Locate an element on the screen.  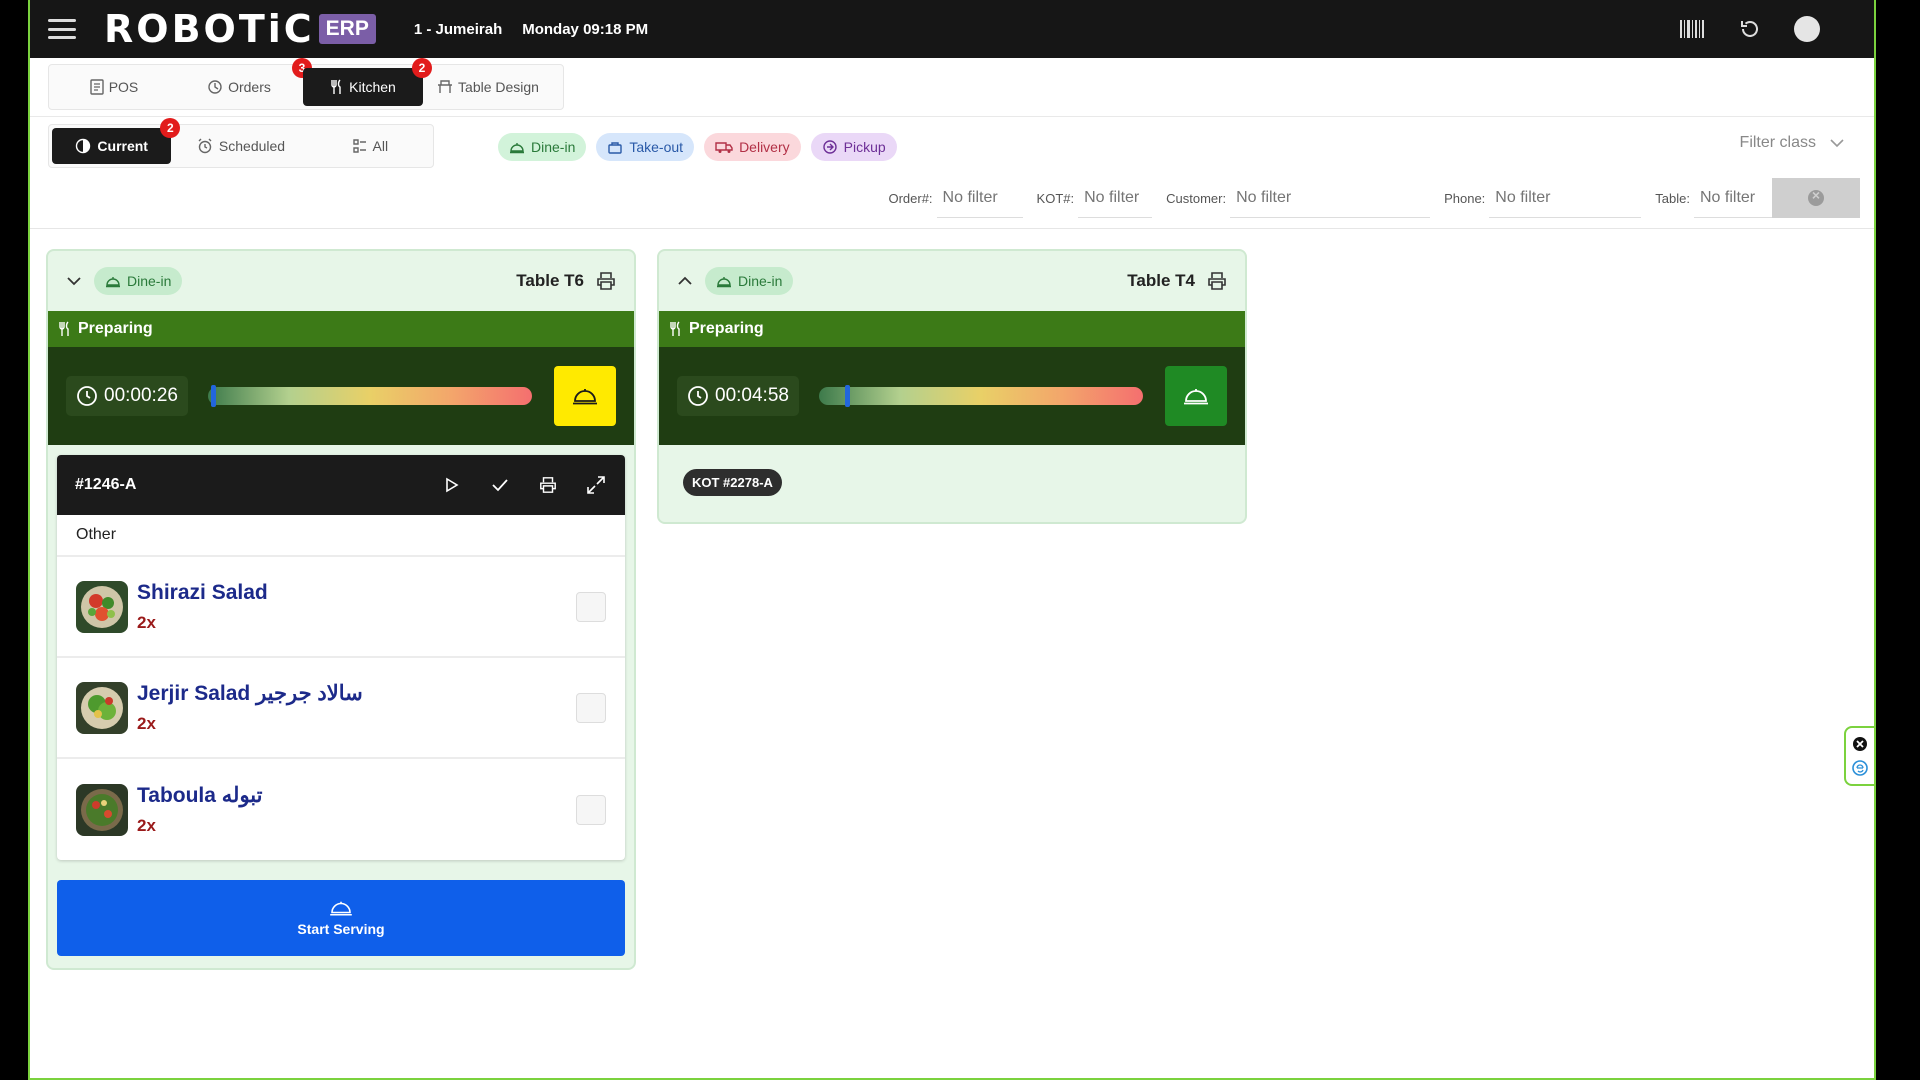
utensils-icon is located at coordinates (64, 328).